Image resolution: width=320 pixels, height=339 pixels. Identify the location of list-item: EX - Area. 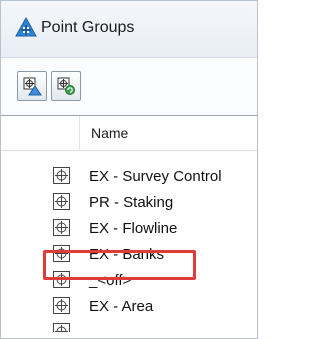
(129, 306).